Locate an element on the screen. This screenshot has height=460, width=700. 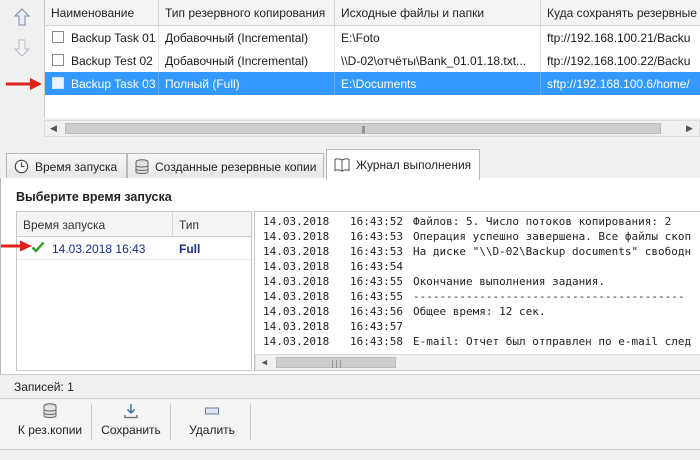
tab-label: Созданные резервные копии is located at coordinates (236, 166).